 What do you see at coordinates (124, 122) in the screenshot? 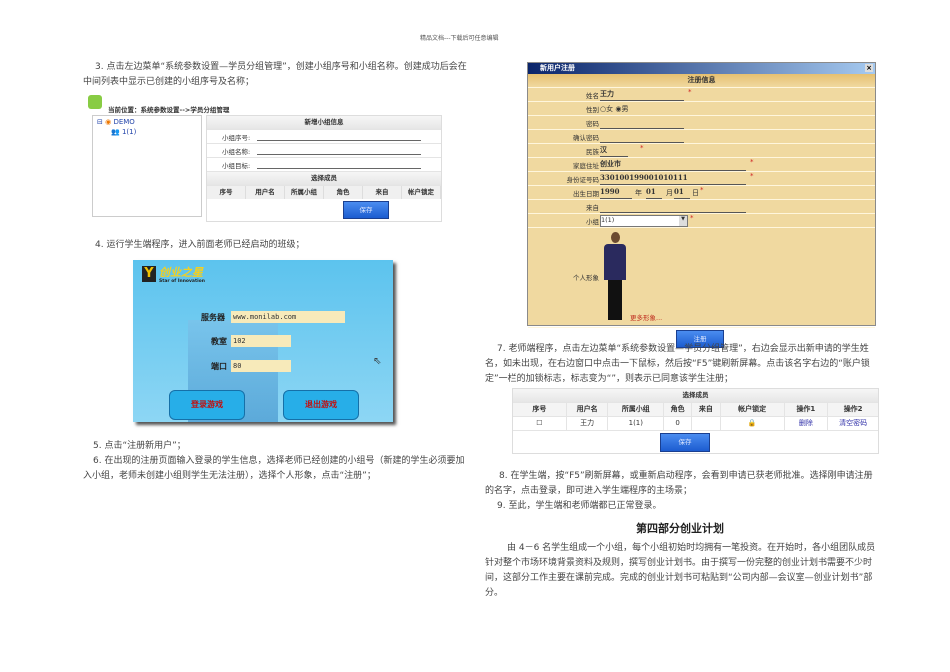
I see `tree-root-label: DEMO` at bounding box center [124, 122].